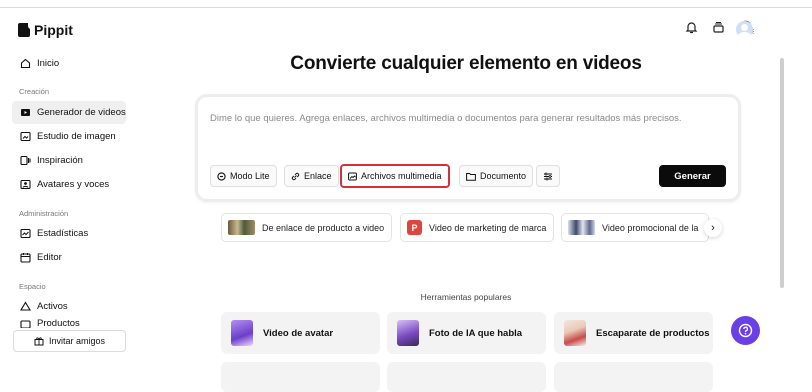 The width and height of the screenshot is (812, 392). What do you see at coordinates (73, 184) in the screenshot?
I see `sidebar-item-label: Avatares y voces` at bounding box center [73, 184].